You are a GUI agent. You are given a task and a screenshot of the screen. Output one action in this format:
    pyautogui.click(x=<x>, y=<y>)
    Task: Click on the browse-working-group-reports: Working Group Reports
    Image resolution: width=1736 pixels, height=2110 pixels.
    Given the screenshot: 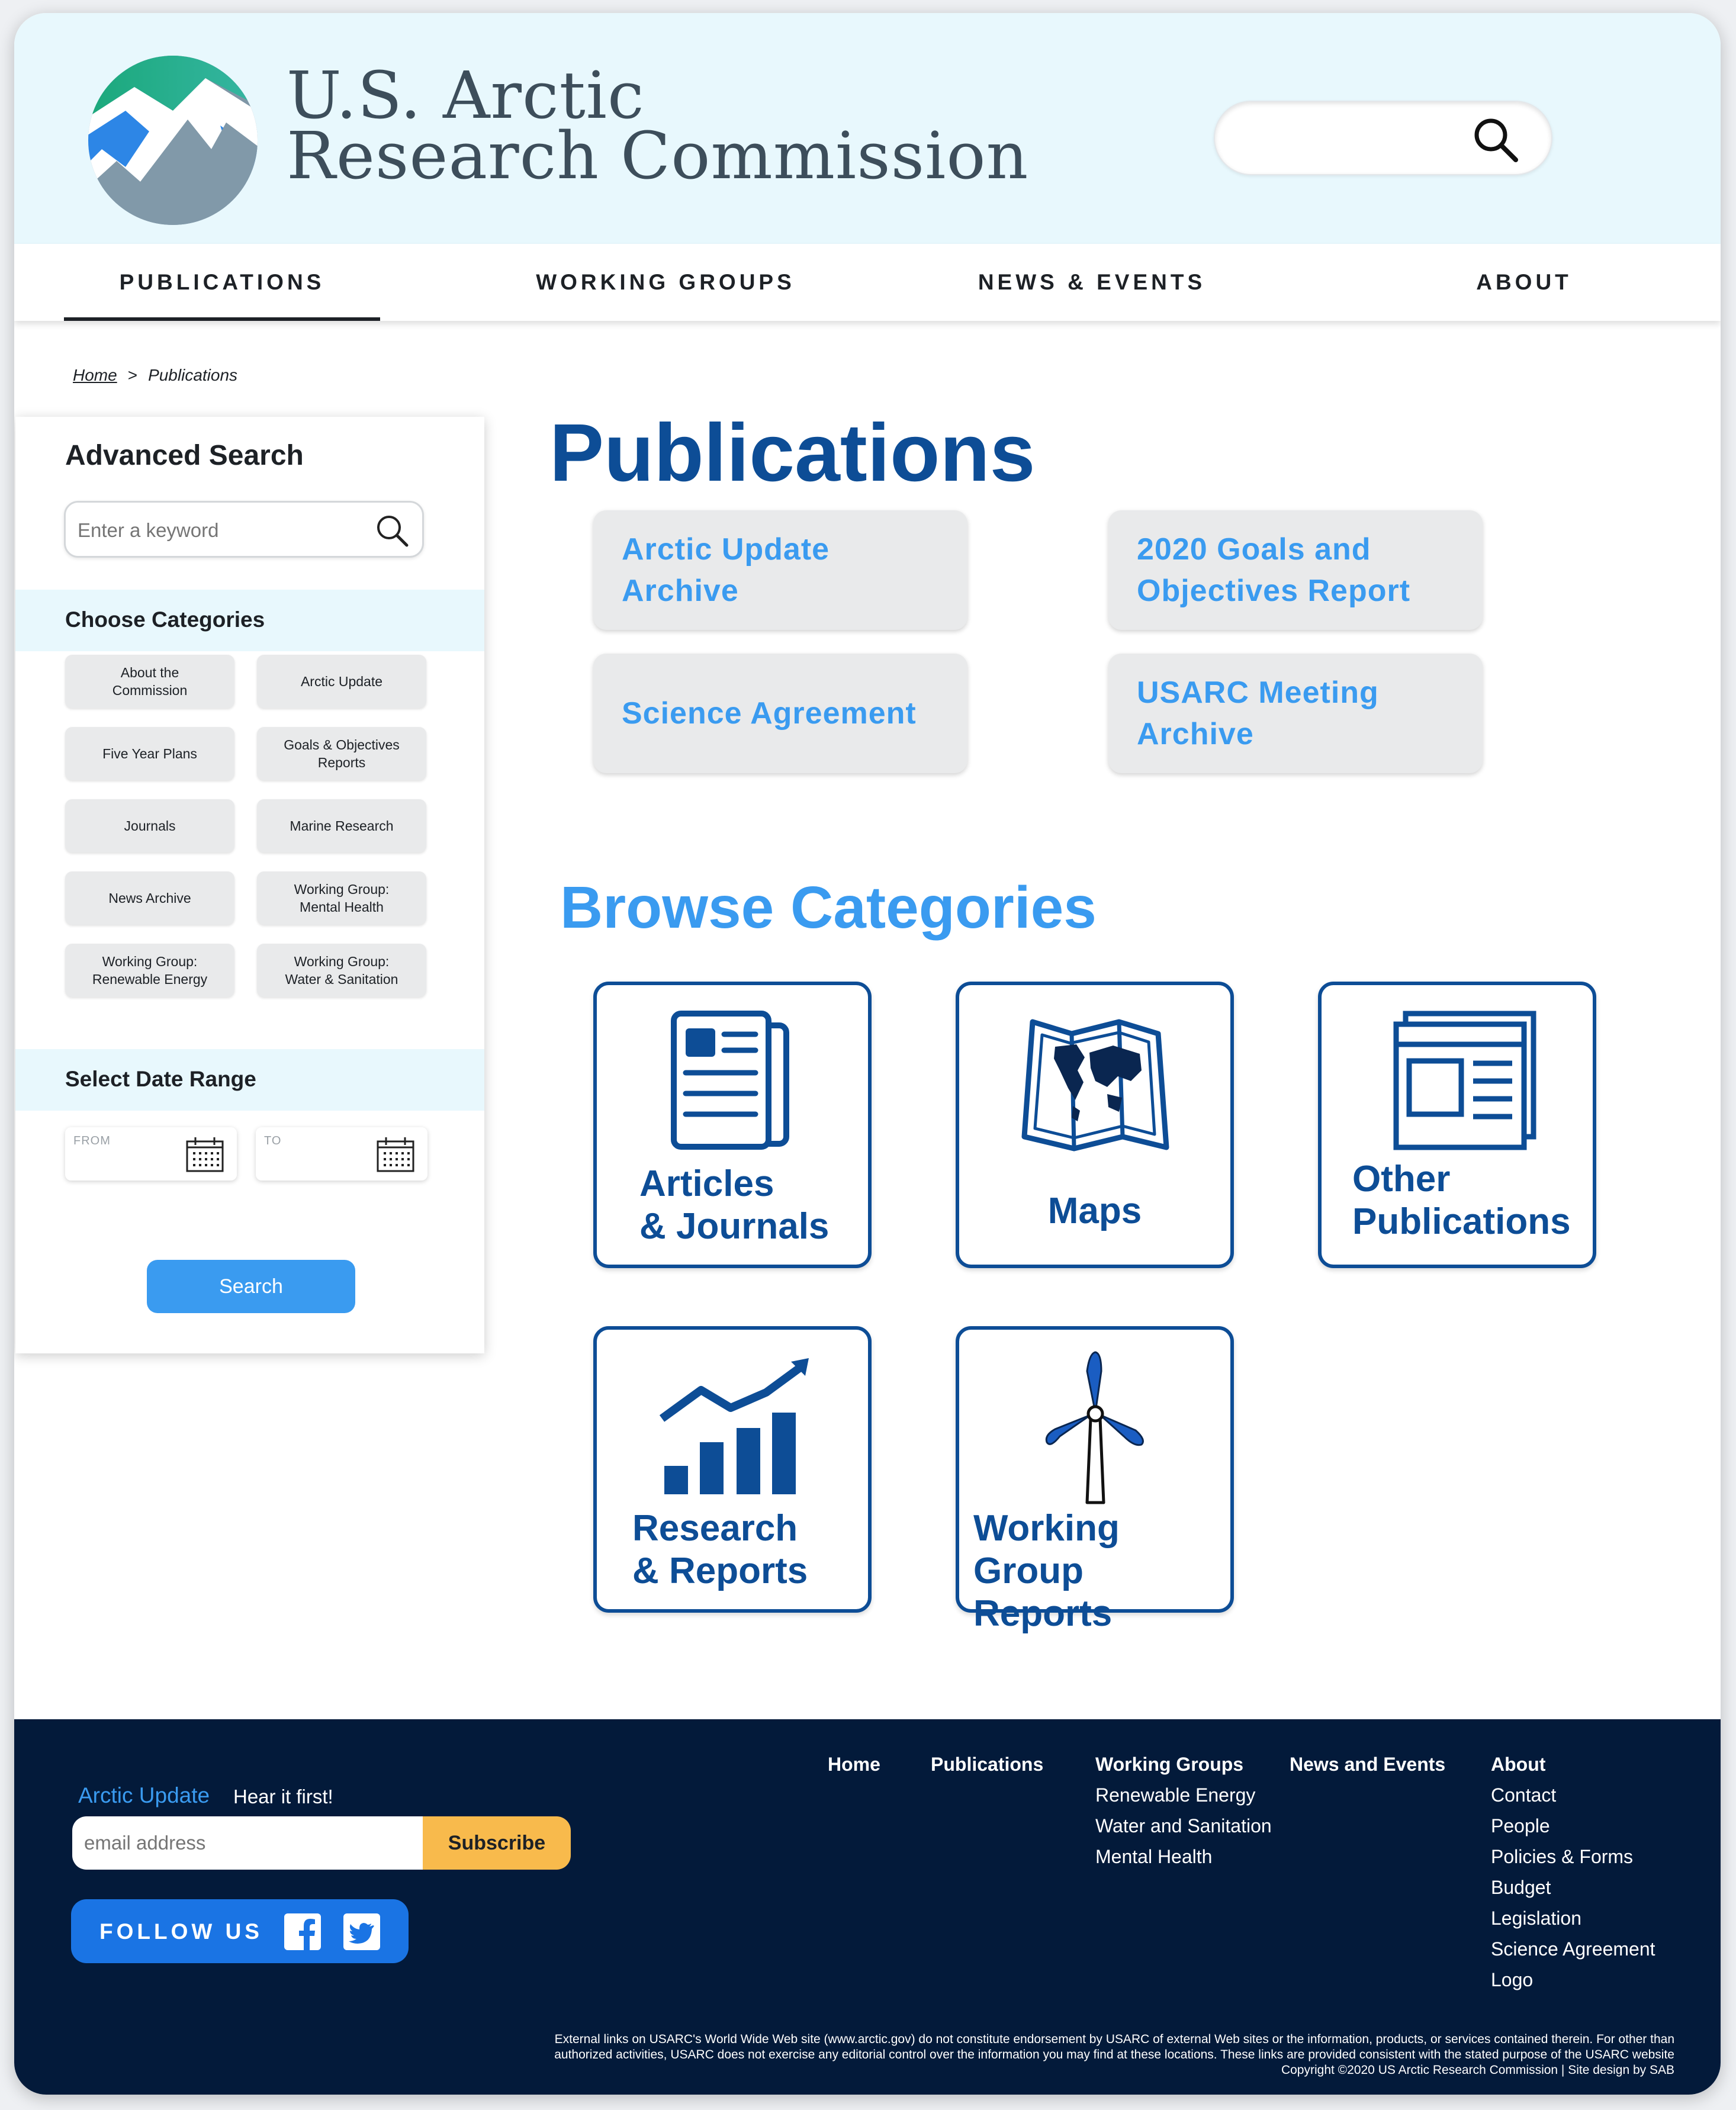 What is the action you would take?
    pyautogui.click(x=1095, y=1480)
    